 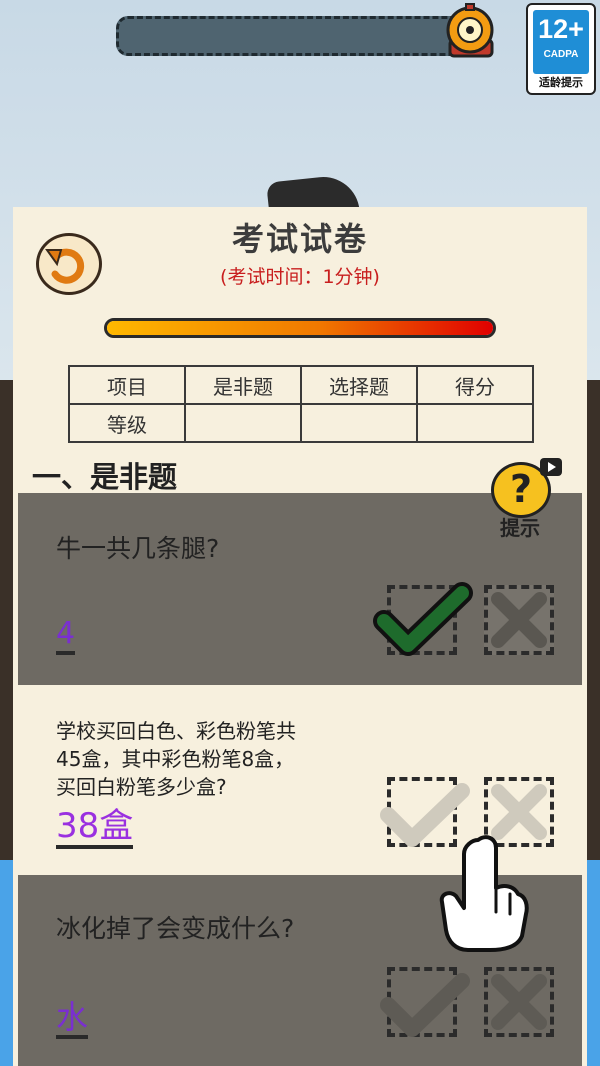 What do you see at coordinates (561, 29) in the screenshot?
I see `age-rating-number: 12+` at bounding box center [561, 29].